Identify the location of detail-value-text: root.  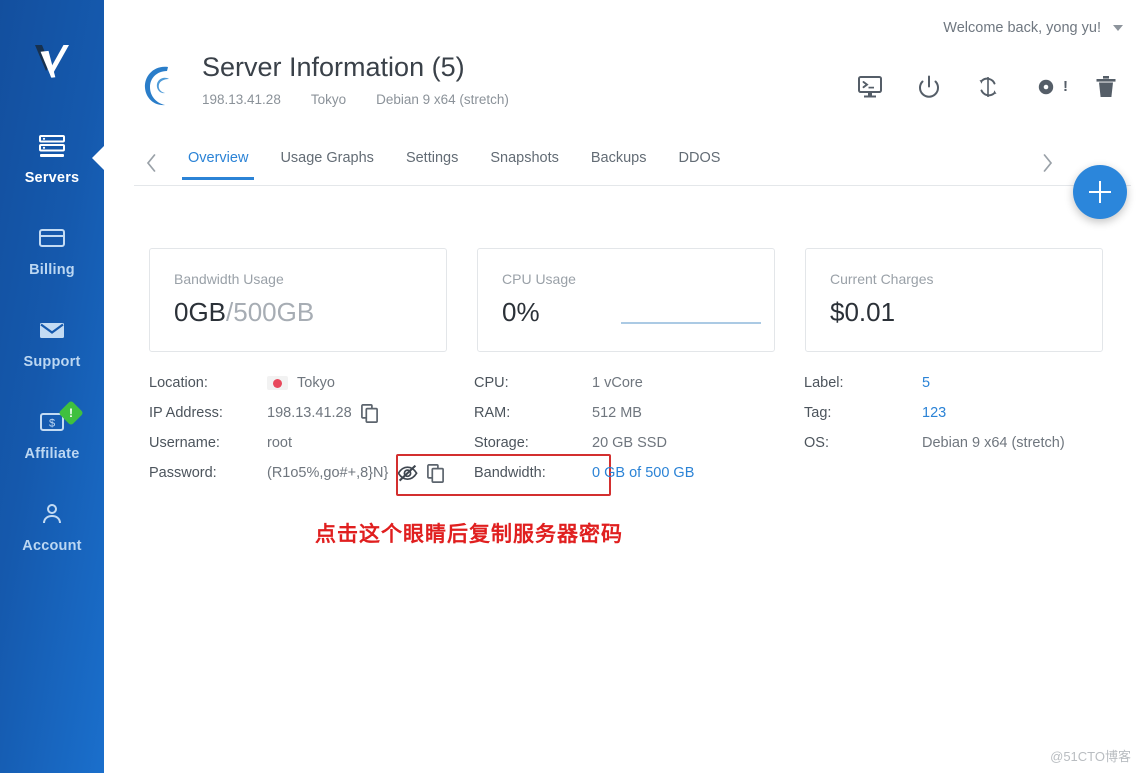
(279, 443).